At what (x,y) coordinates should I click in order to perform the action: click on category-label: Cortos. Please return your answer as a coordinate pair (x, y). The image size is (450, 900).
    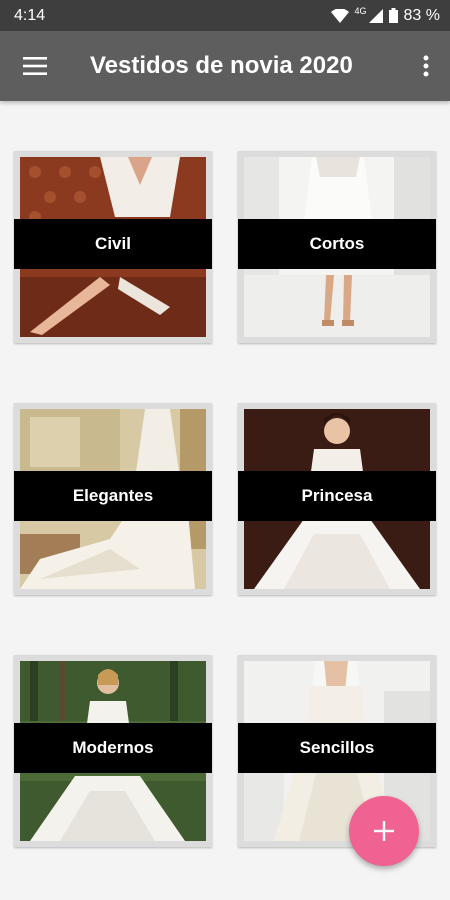
    Looking at the image, I should click on (337, 244).